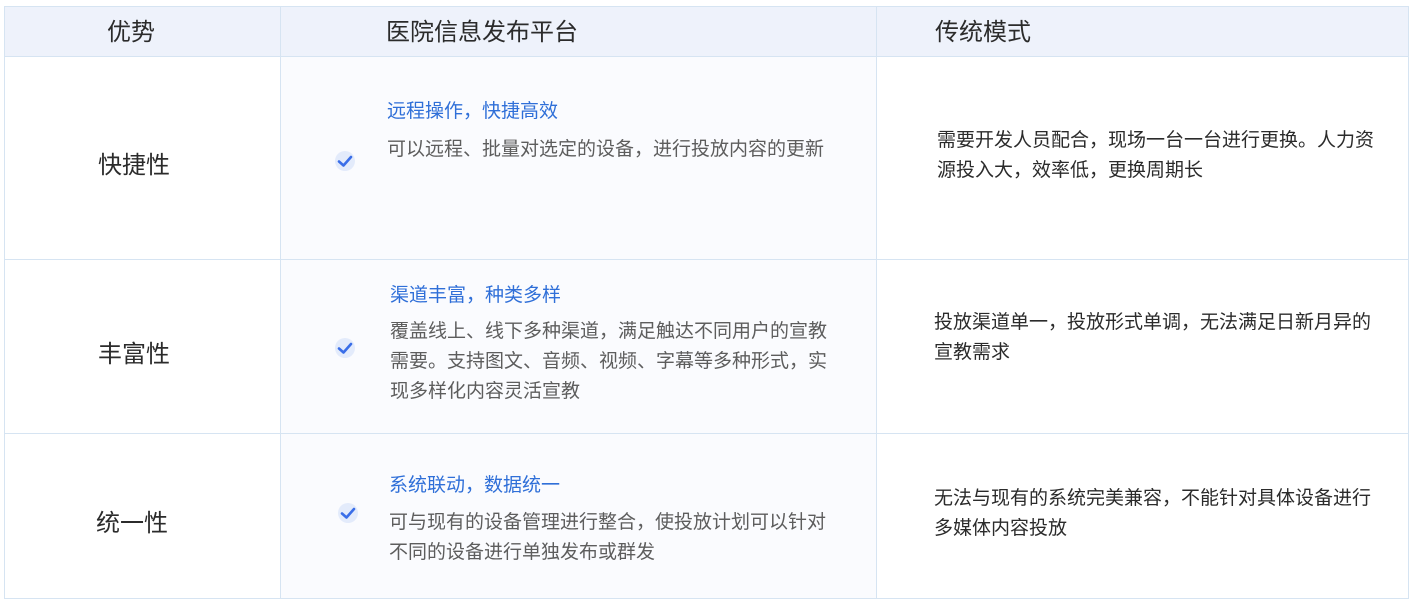 The image size is (1419, 608). Describe the element at coordinates (1153, 513) in the screenshot. I see `traditional-desc-unified: 无法与现有的系统完美兼容，不能针对具体设备进行多媒体内容投放` at that location.